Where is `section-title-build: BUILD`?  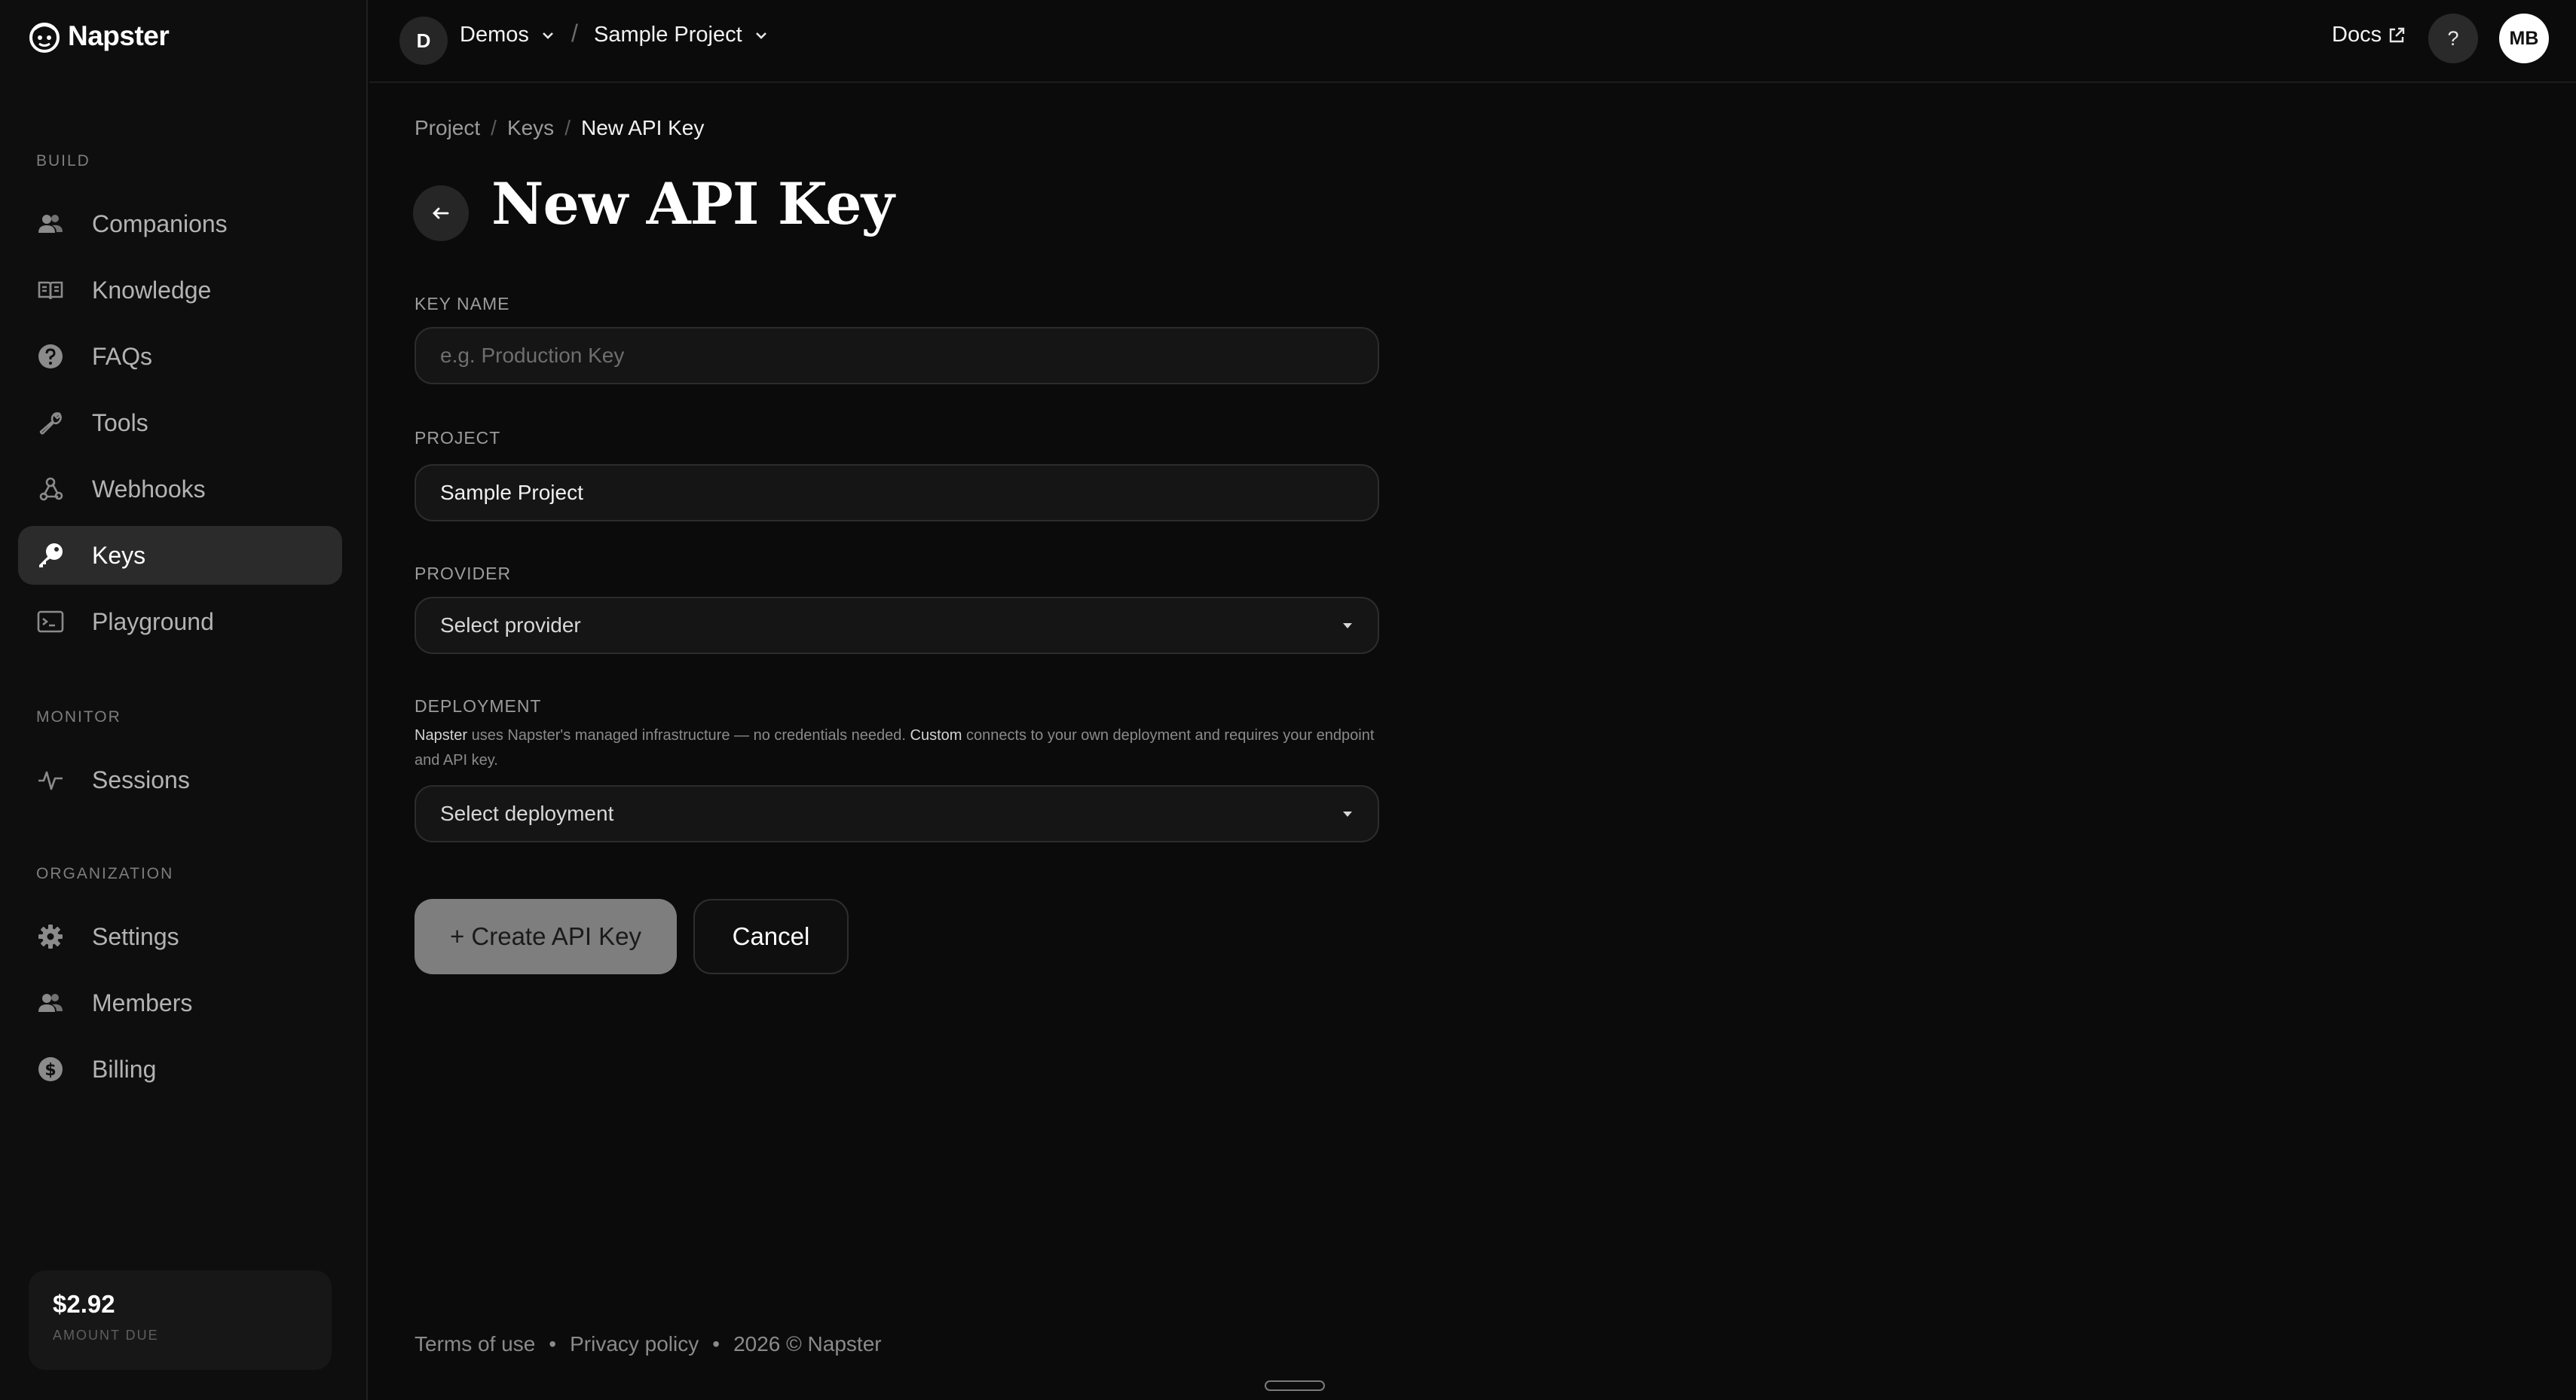
section-title-build: BUILD is located at coordinates (63, 161).